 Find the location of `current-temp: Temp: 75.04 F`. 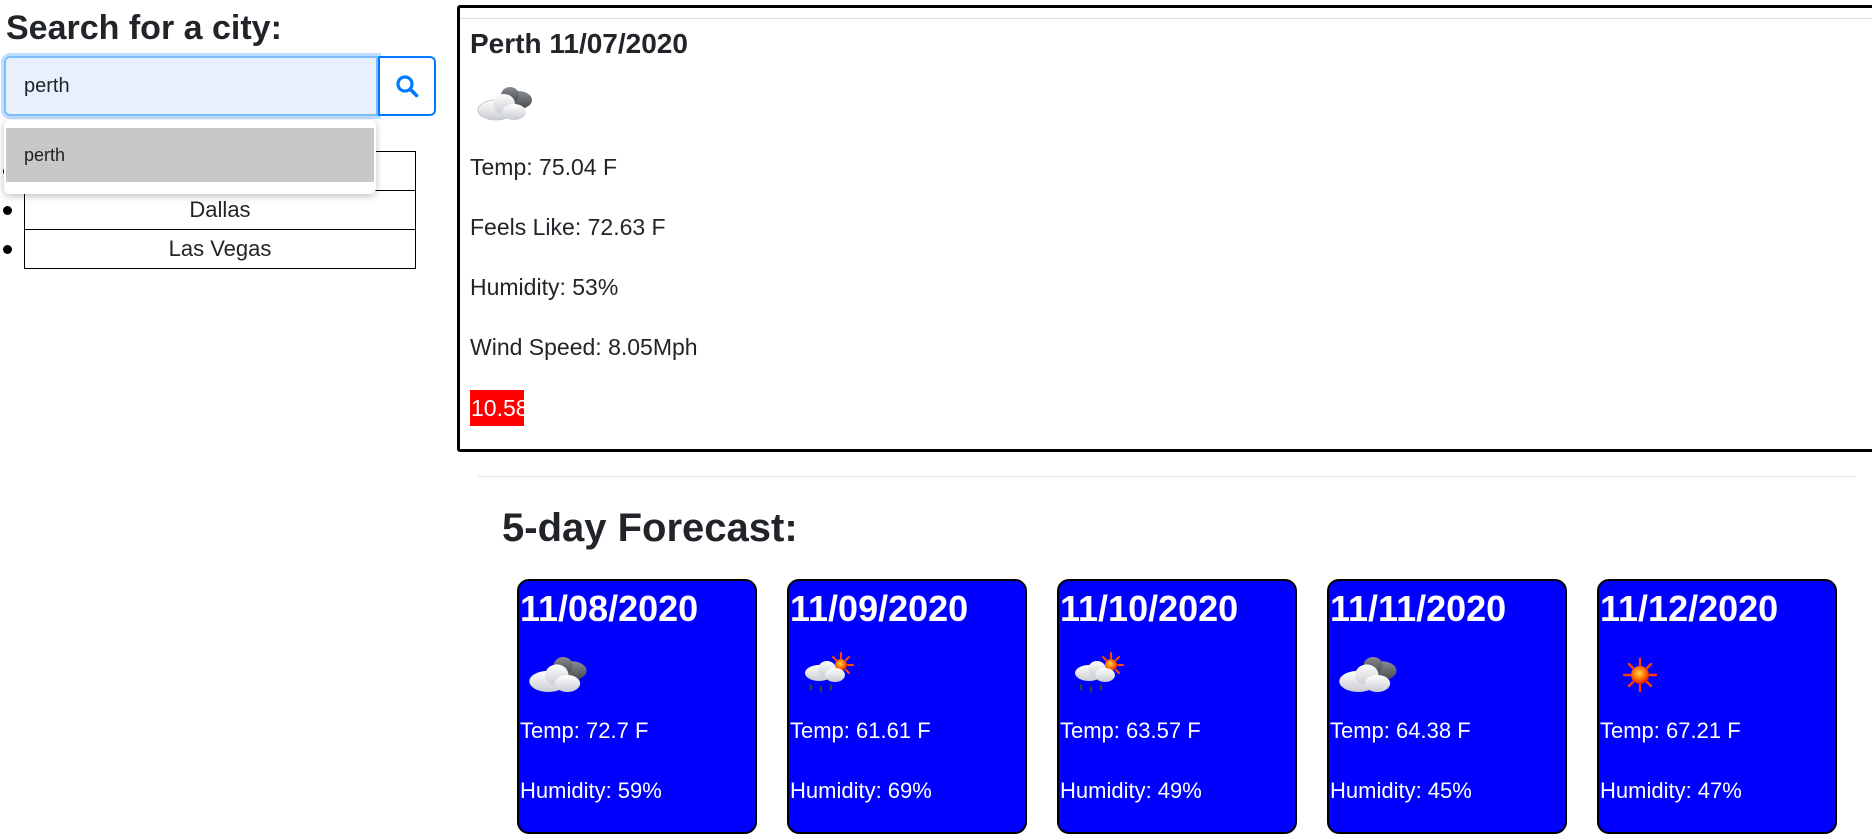

current-temp: Temp: 75.04 F is located at coordinates (544, 167).